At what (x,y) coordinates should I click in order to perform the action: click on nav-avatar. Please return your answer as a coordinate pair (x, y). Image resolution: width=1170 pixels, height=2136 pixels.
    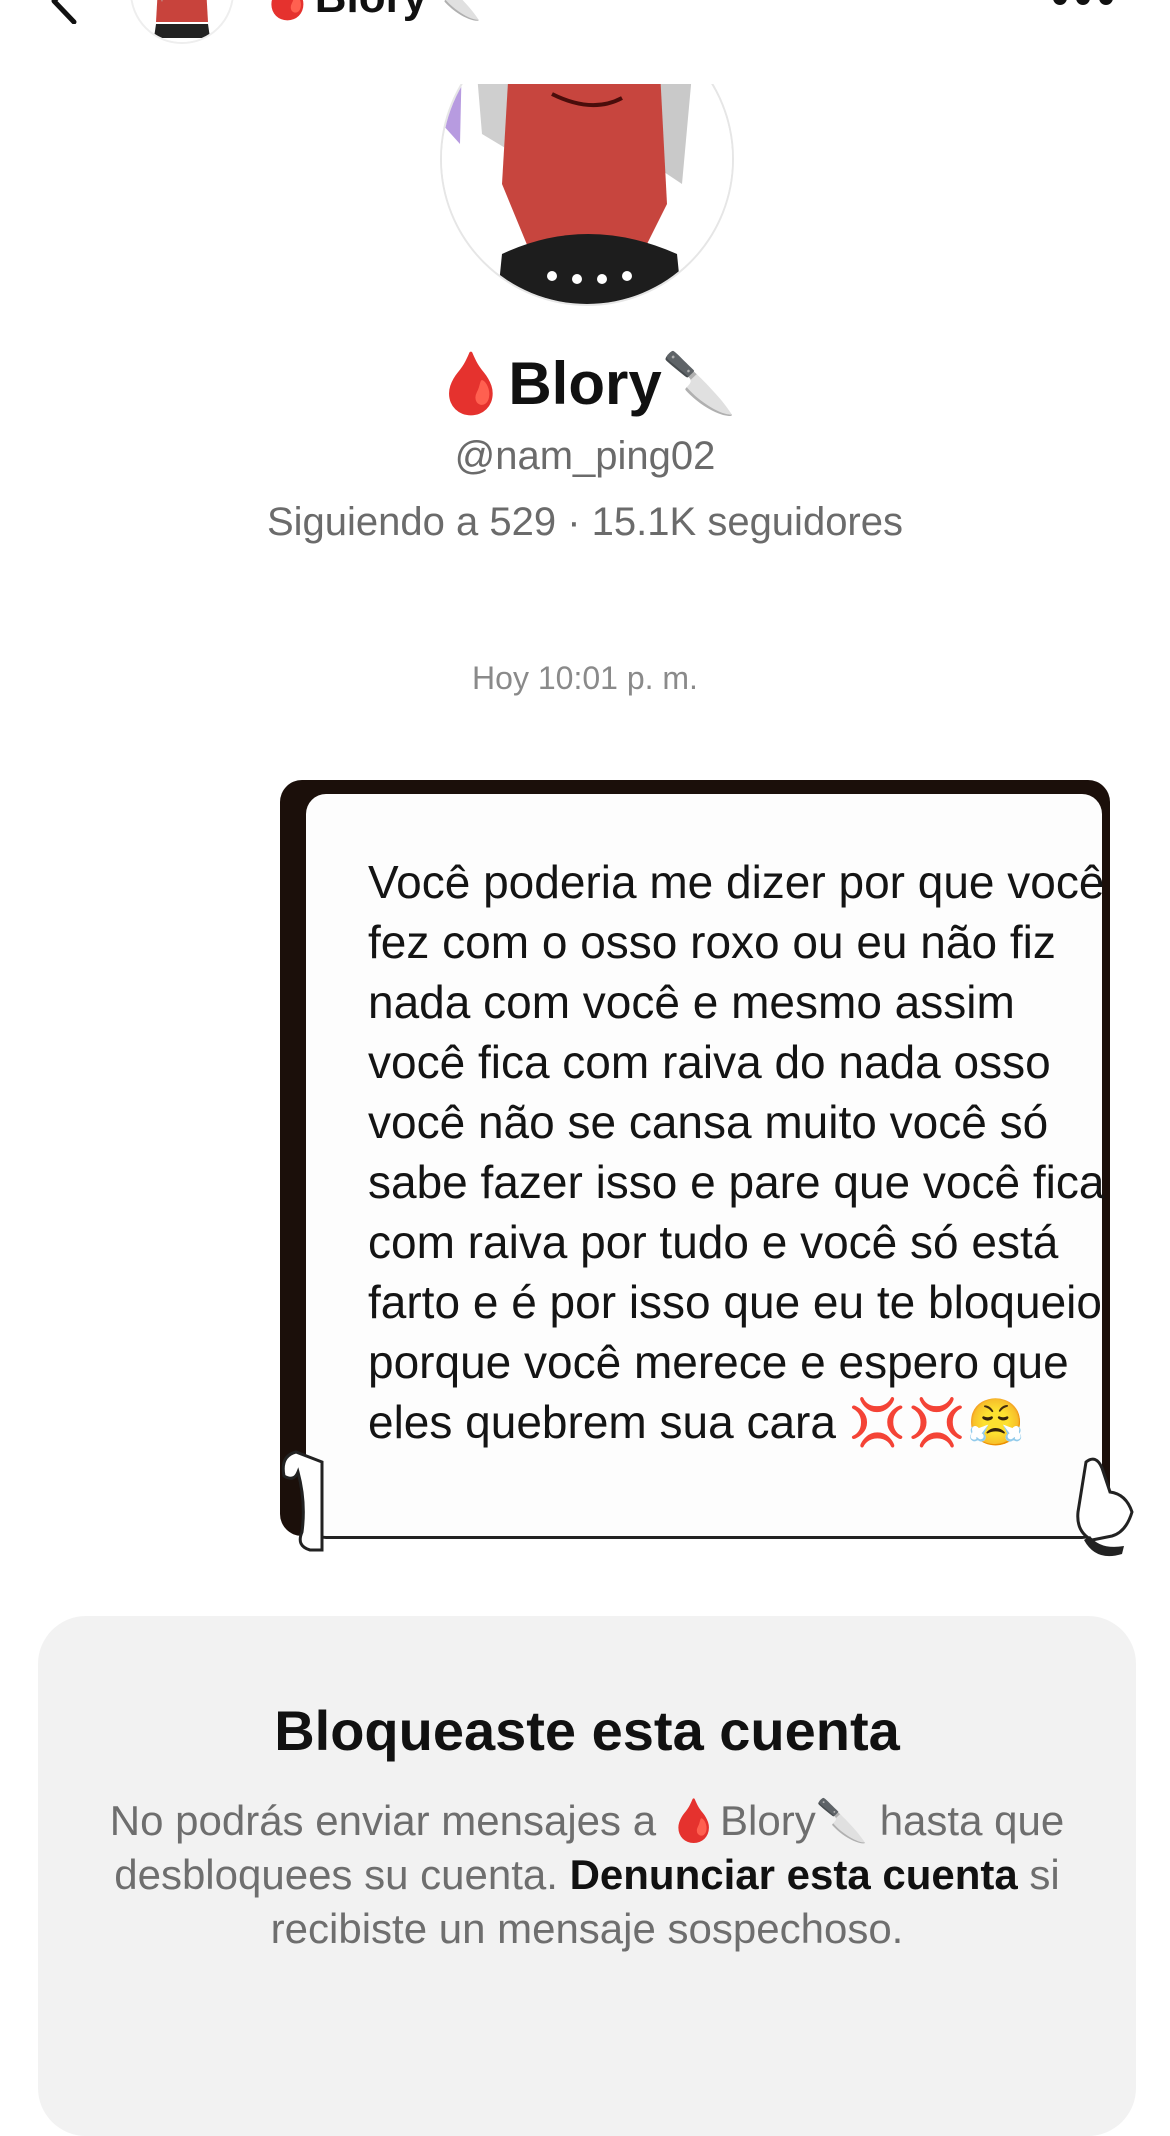
    Looking at the image, I should click on (182, 22).